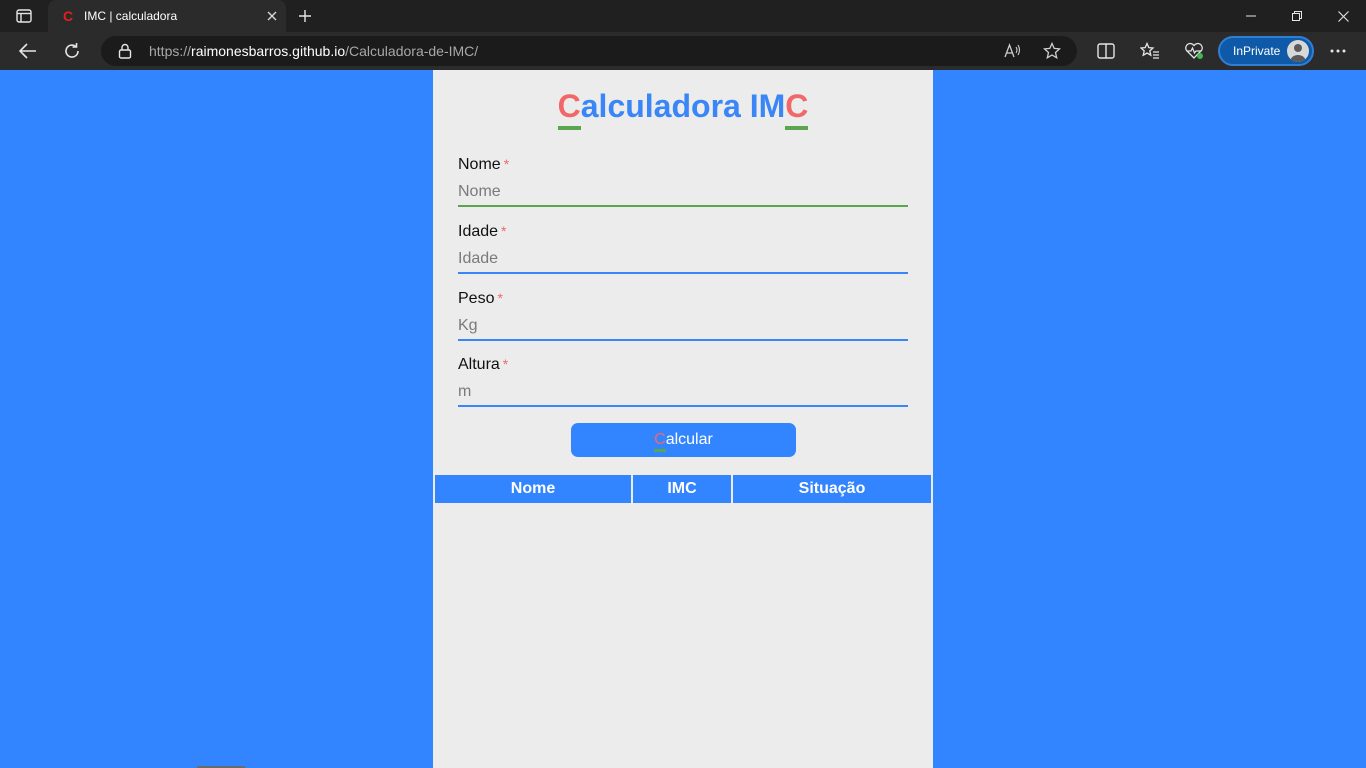 The image size is (1366, 768). I want to click on favicon-icon: C, so click(68, 16).